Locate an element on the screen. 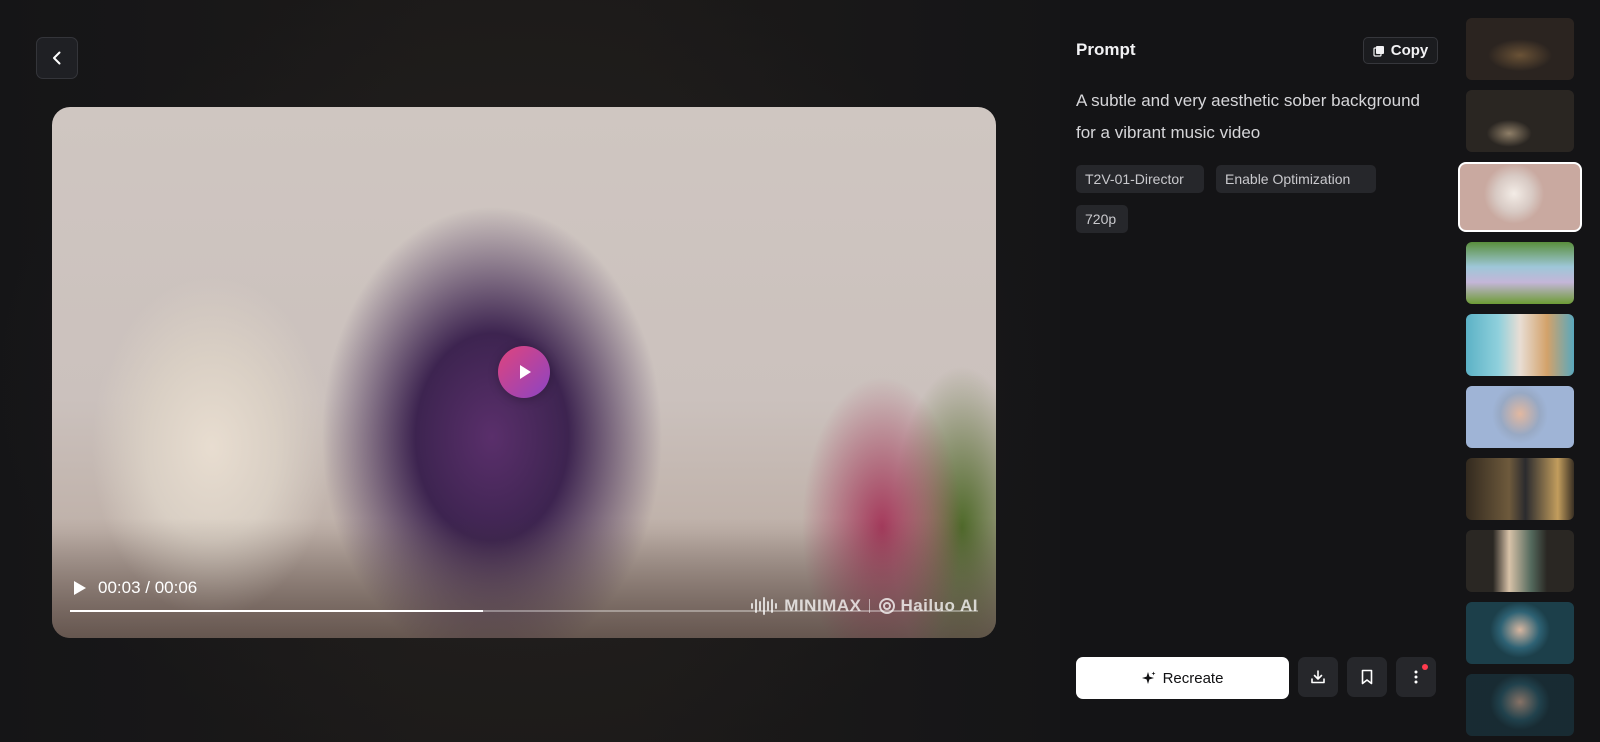 Image resolution: width=1600 pixels, height=742 pixels. hailuo-logo: Hailuo AI is located at coordinates (928, 606).